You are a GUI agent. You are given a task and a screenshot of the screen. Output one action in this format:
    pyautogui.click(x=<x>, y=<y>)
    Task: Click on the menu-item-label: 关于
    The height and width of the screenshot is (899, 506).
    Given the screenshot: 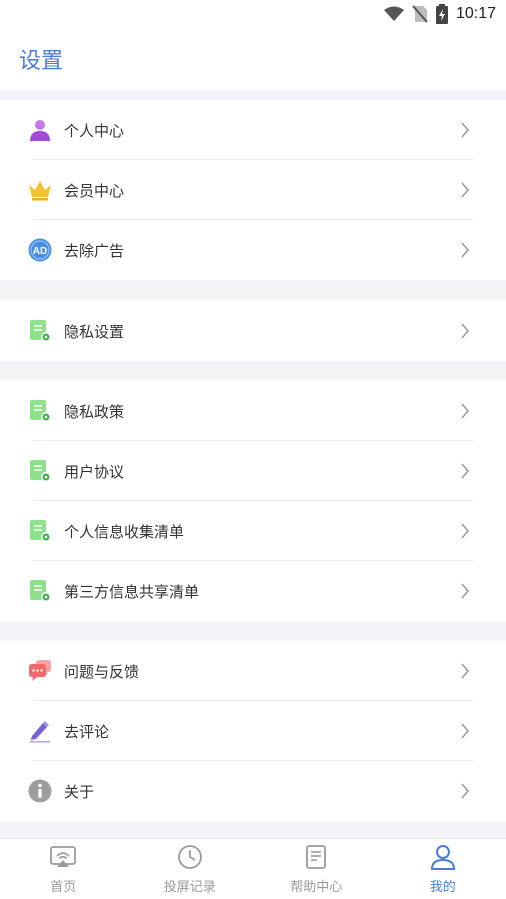 What is the action you would take?
    pyautogui.click(x=79, y=791)
    